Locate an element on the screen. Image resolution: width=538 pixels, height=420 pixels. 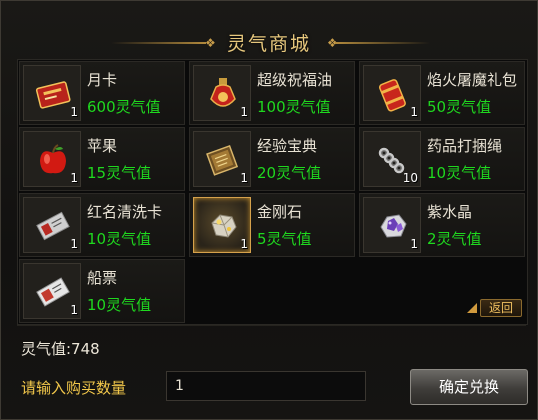
item-name: 焰火屠魔礼包 is located at coordinates (472, 80).